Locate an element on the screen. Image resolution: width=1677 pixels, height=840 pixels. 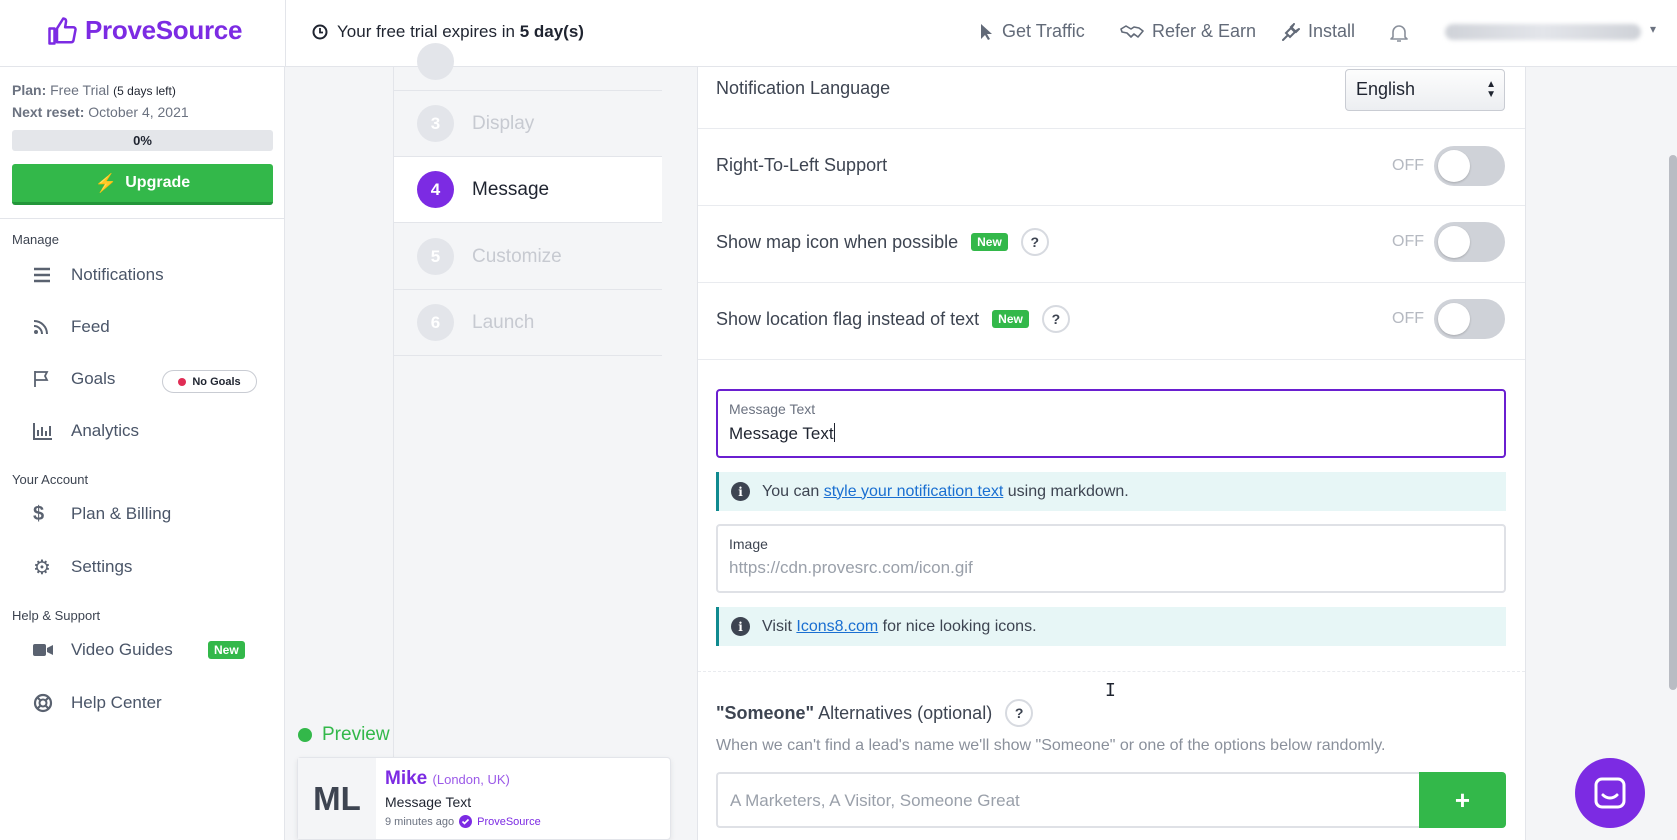
language-select: English ▲ ▼ is located at coordinates (1425, 90).